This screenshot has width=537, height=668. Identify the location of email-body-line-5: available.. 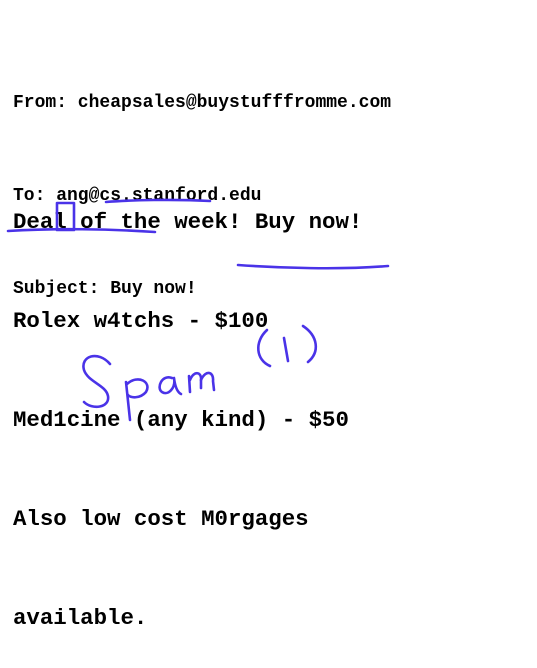
(80, 618).